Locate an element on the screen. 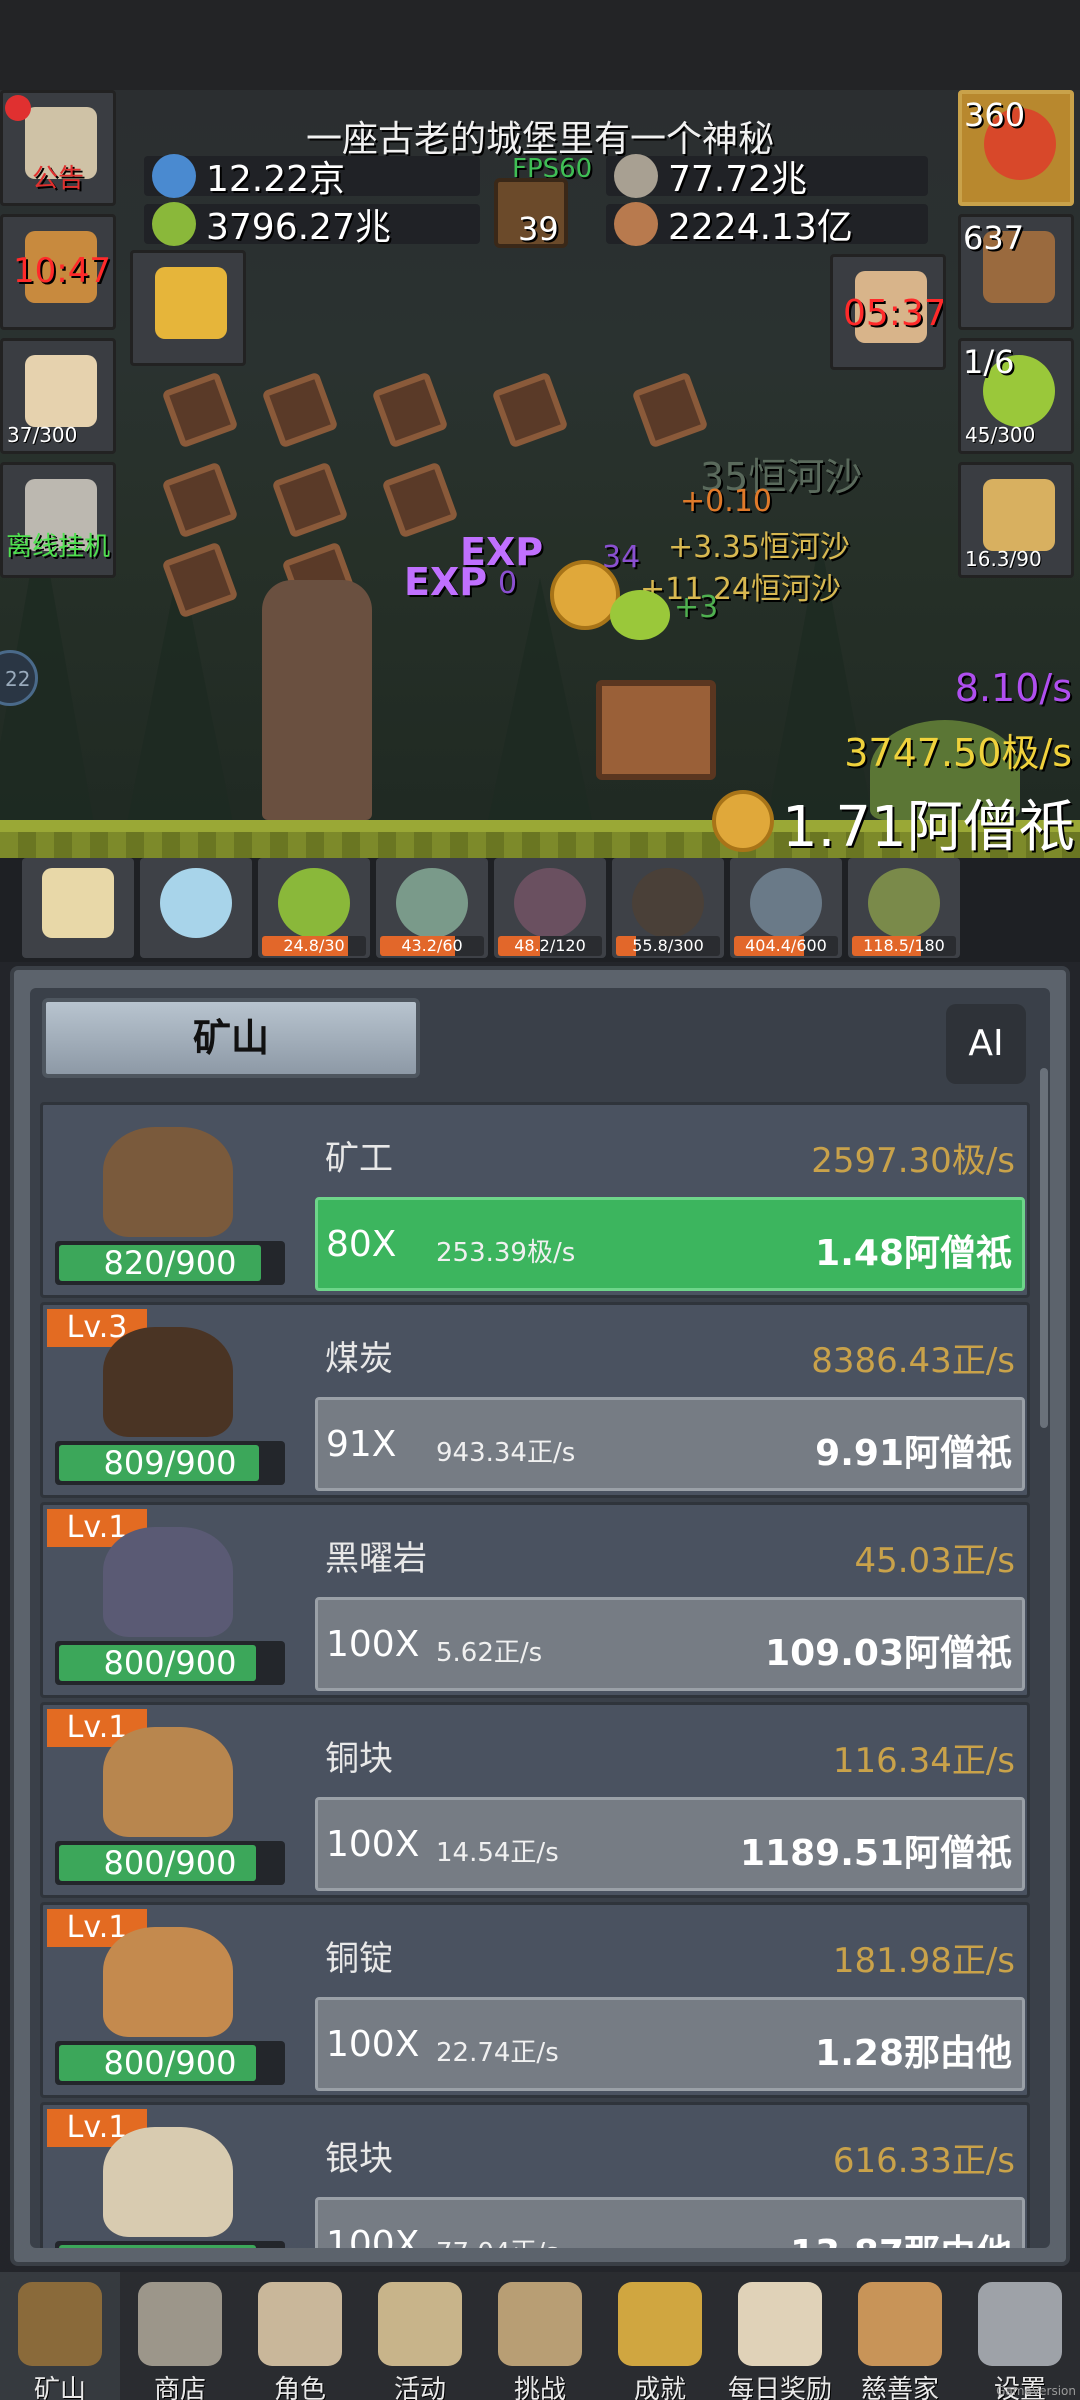 The width and height of the screenshot is (1080, 2400). golden-key-icon is located at coordinates (191, 303).